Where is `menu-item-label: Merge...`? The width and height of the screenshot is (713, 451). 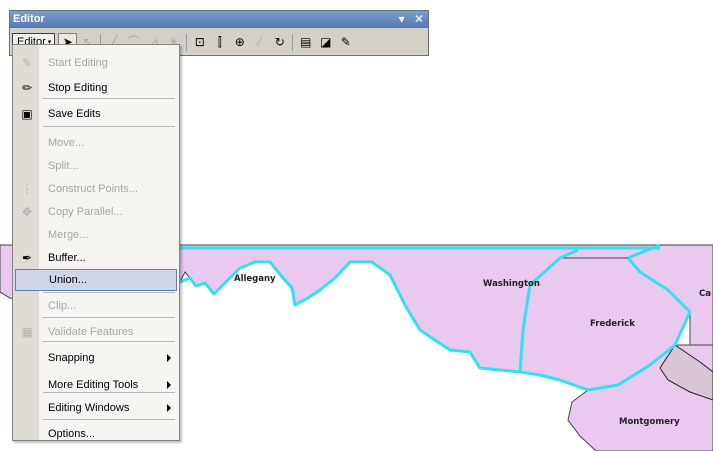
menu-item-label: Merge... is located at coordinates (68, 235).